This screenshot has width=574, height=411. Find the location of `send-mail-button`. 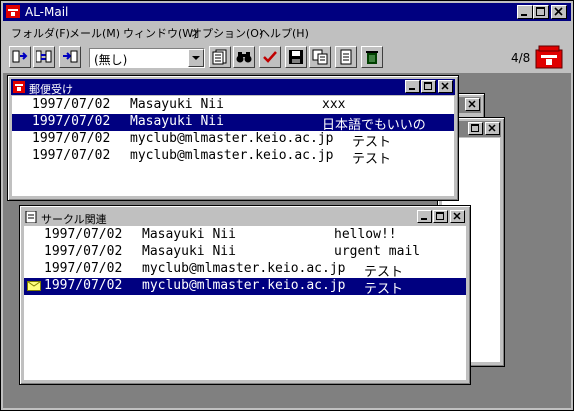

send-mail-button is located at coordinates (70, 57).